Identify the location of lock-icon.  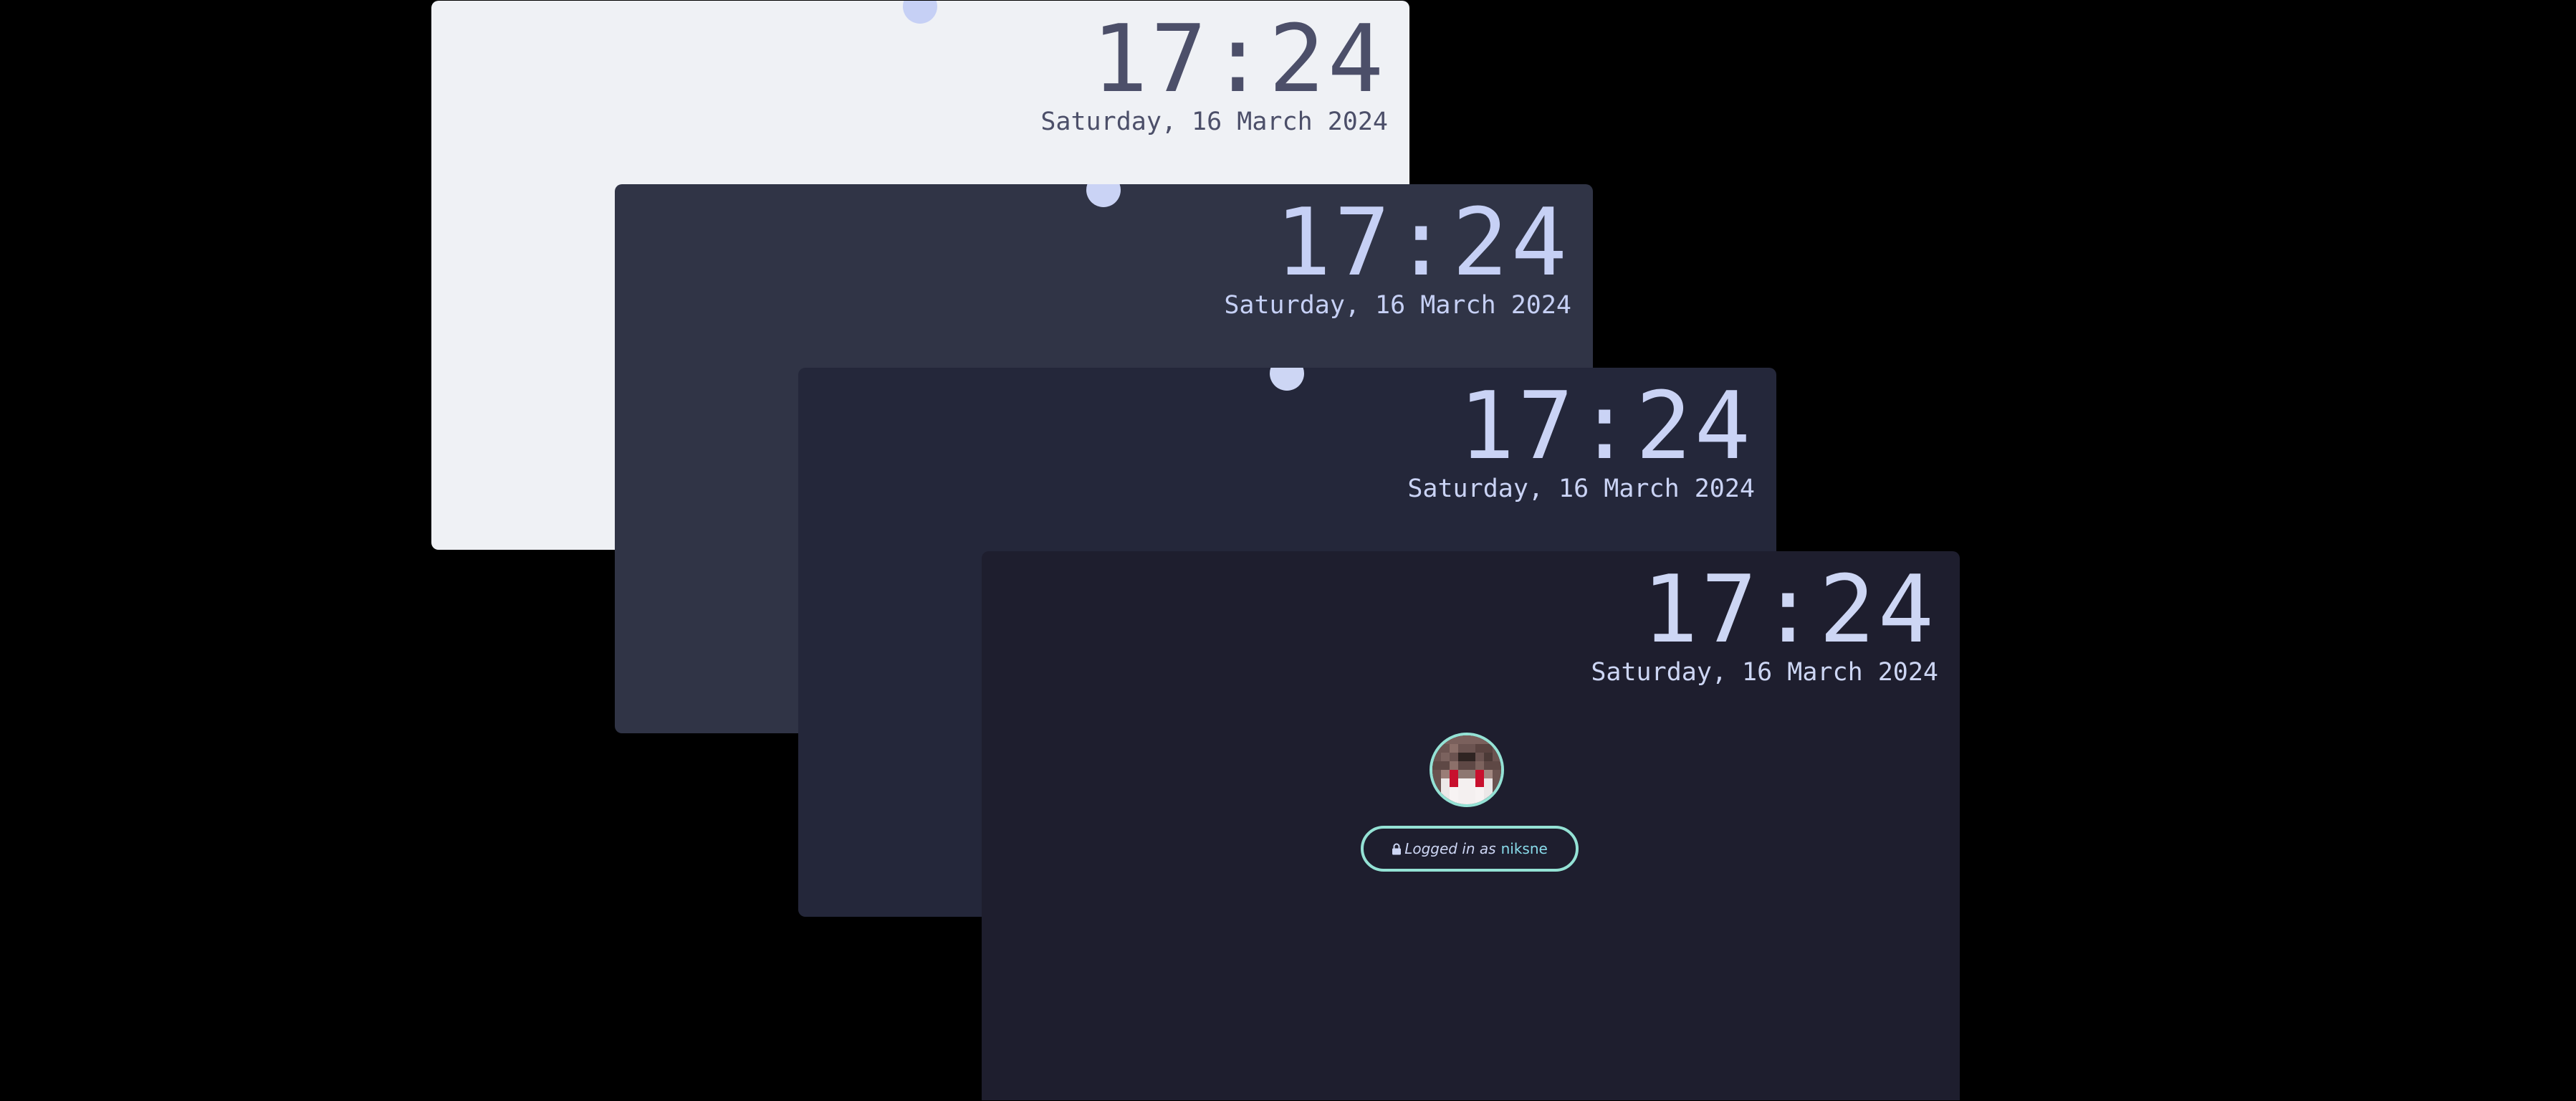
(1397, 849).